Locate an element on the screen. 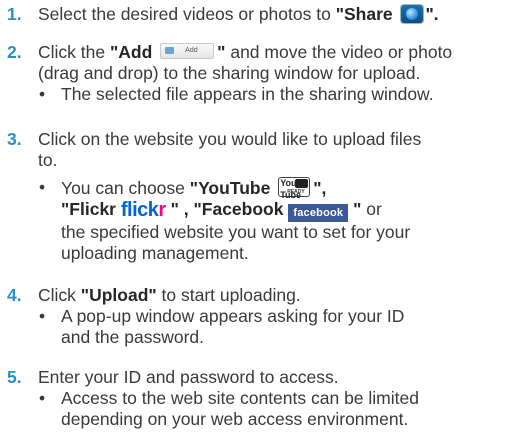 The height and width of the screenshot is (437, 511). add-button-label: Add is located at coordinates (191, 50).